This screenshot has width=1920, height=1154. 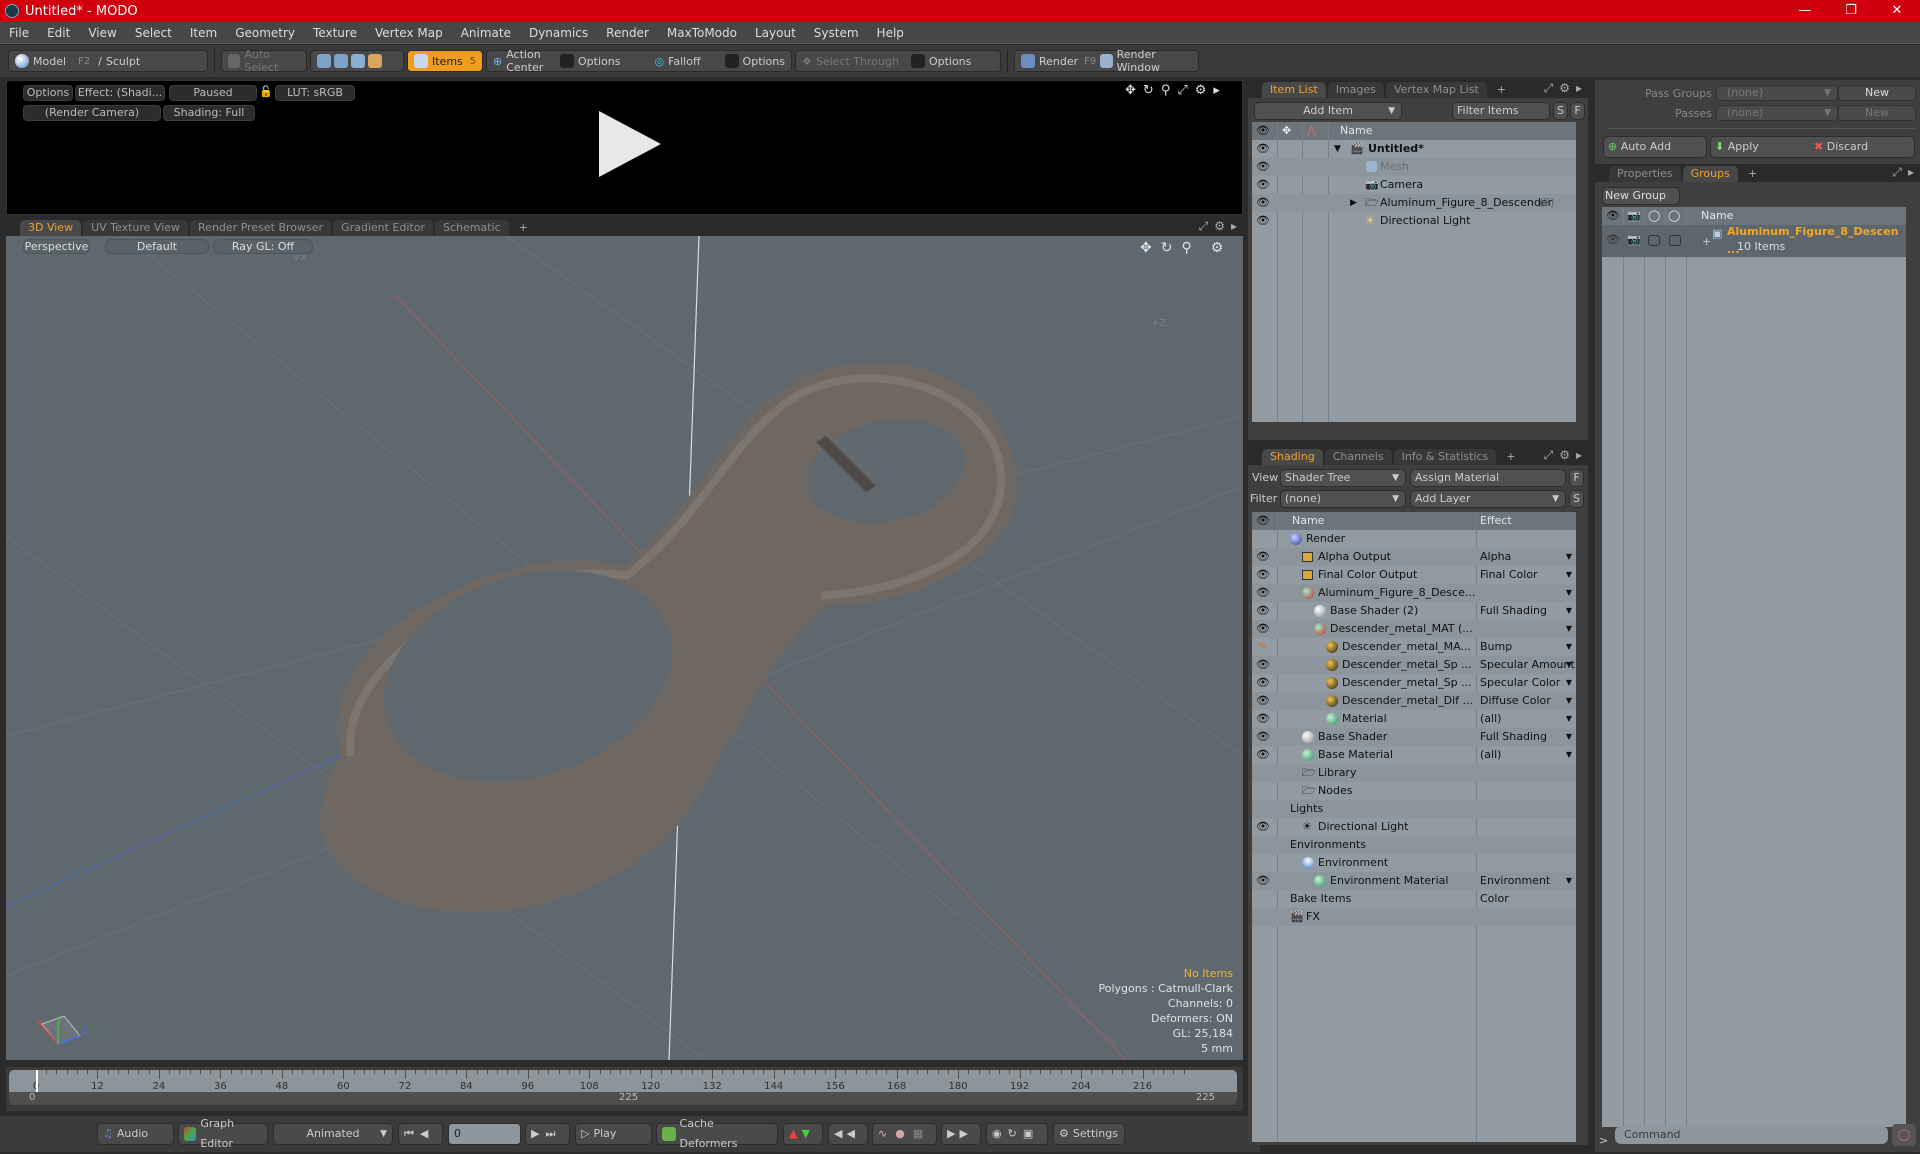 I want to click on skip-to-start-icon: ⏮, so click(x=409, y=1134).